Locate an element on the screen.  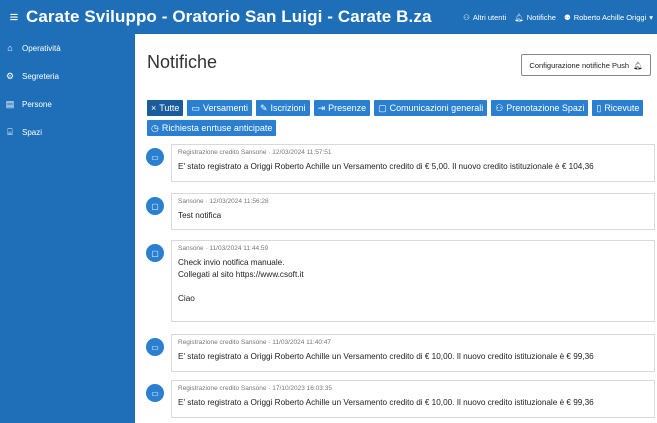
close-icon: × is located at coordinates (154, 108).